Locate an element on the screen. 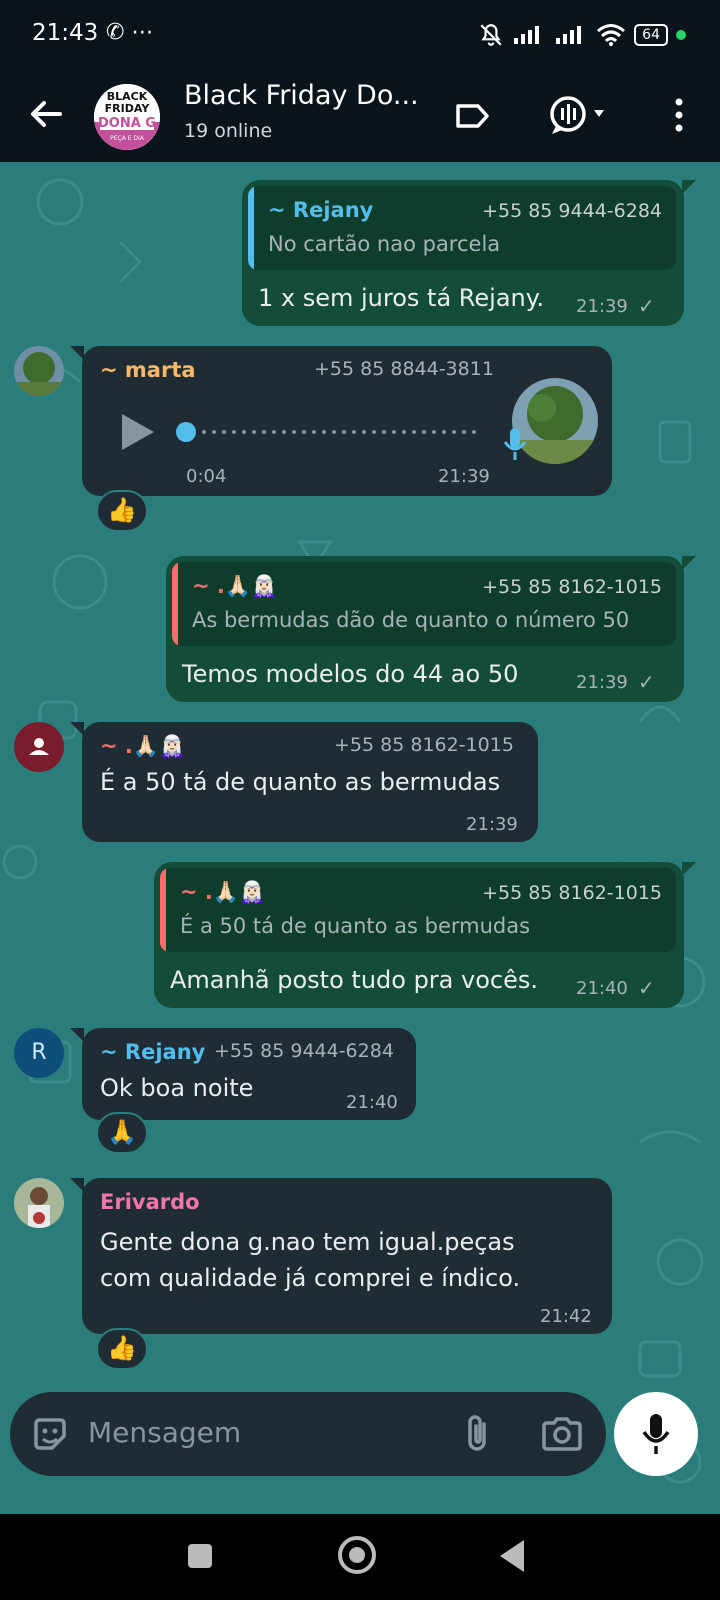 This screenshot has height=1600, width=720. message-text: Ok boa noite is located at coordinates (177, 1088).